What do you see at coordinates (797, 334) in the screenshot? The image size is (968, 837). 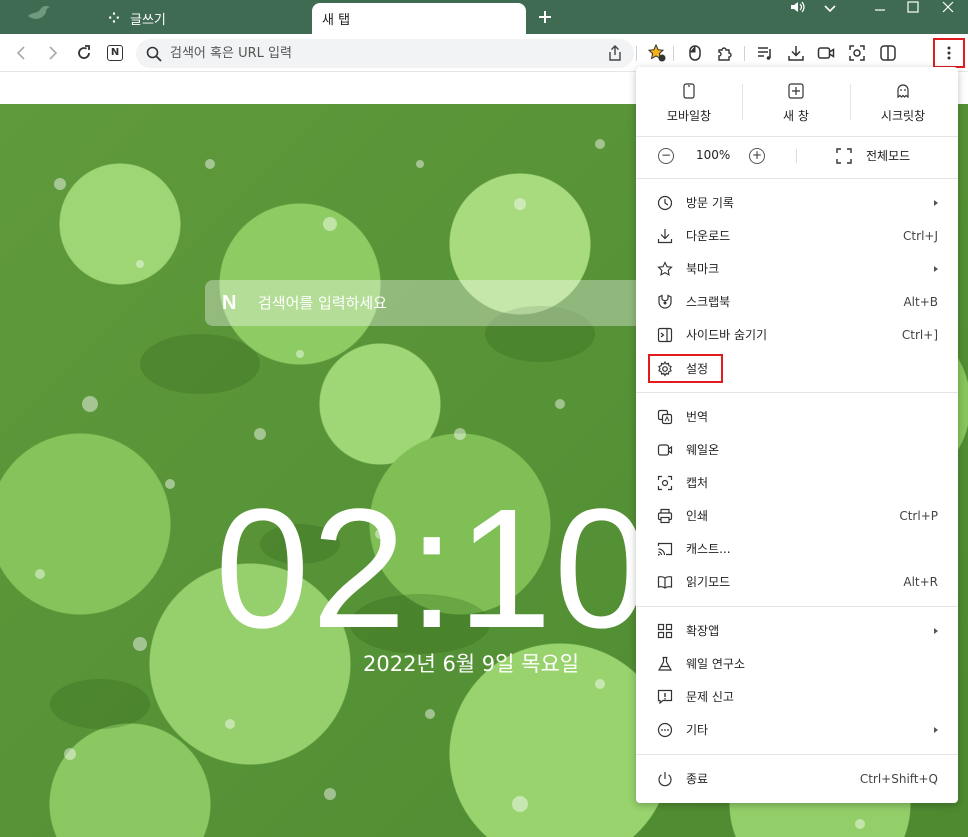 I see `menu-item-hide-sidebar: 사이드바 숨기기 Ctrl+]` at bounding box center [797, 334].